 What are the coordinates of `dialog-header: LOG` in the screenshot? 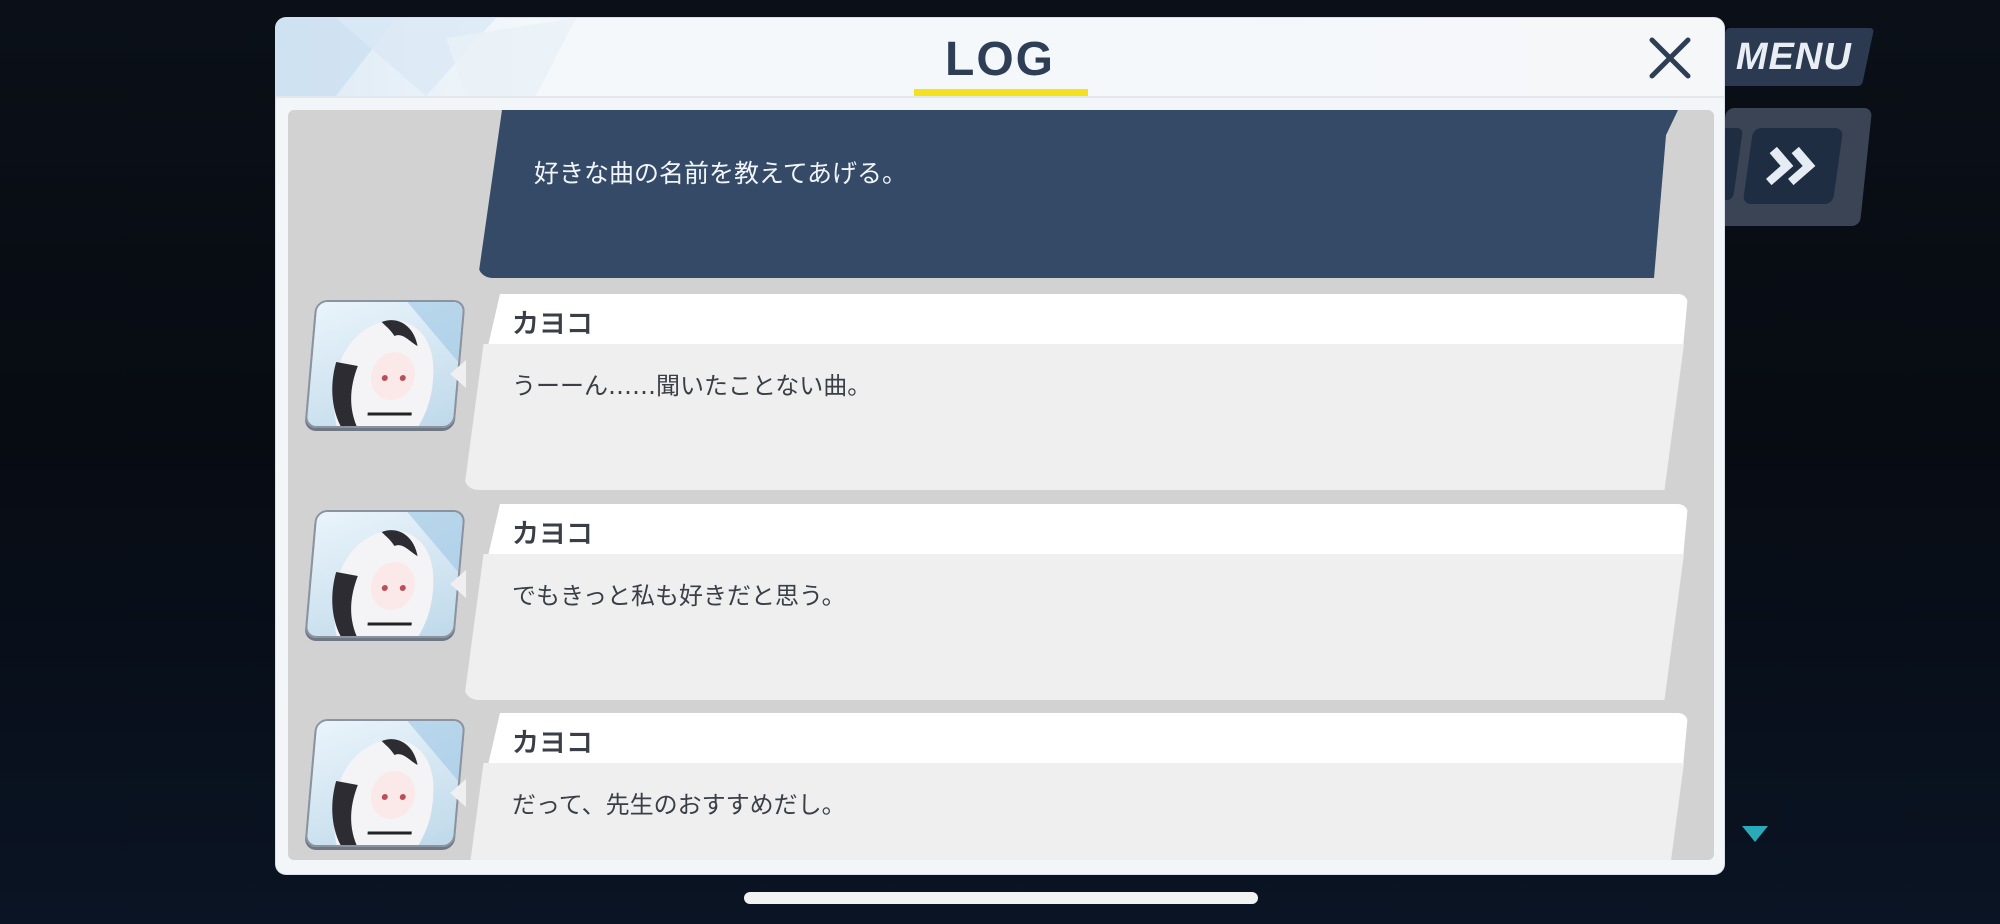 It's located at (1000, 58).